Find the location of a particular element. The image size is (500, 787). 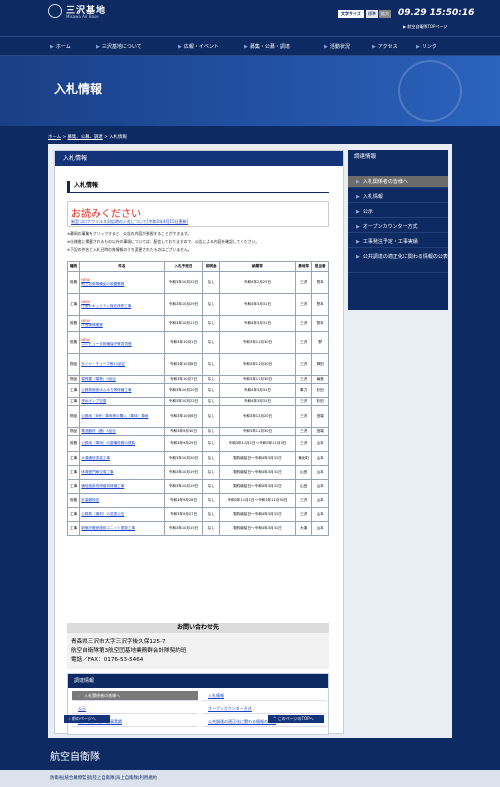

hero-banner: 入札情報 is located at coordinates (250, 91).